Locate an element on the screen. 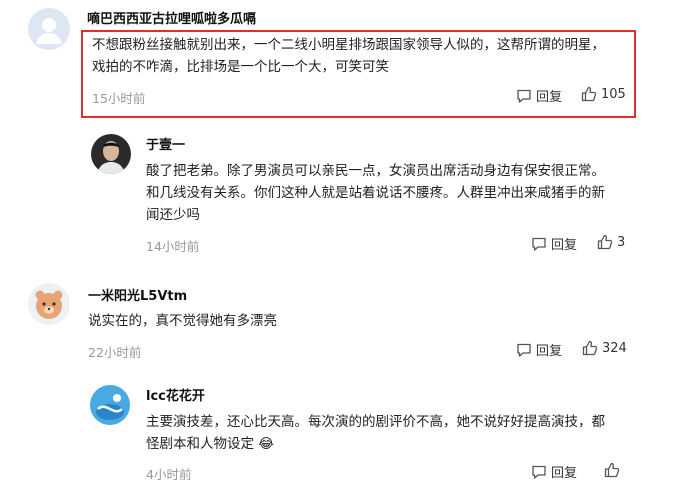  laughing-emoji-icon: 😂 is located at coordinates (266, 444).